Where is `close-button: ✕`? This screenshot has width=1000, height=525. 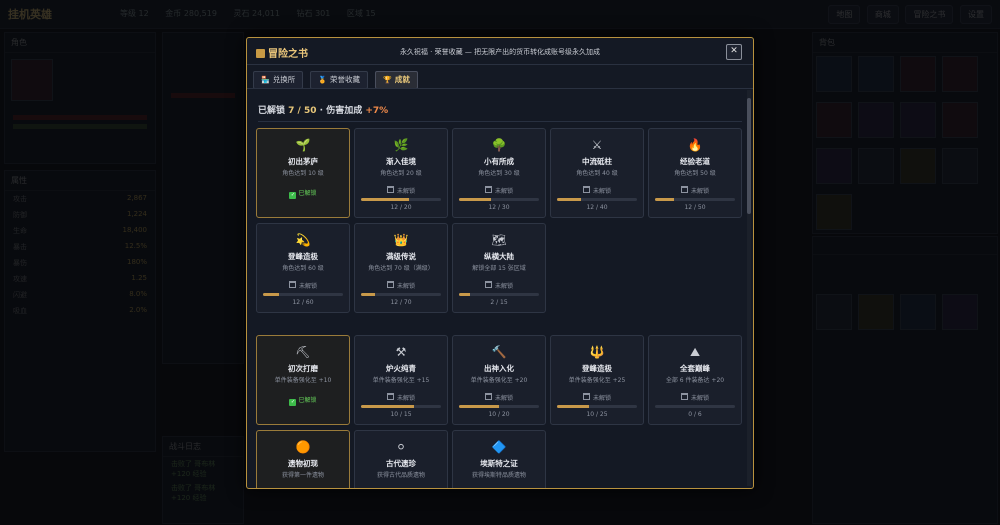
close-button: ✕ is located at coordinates (734, 52).